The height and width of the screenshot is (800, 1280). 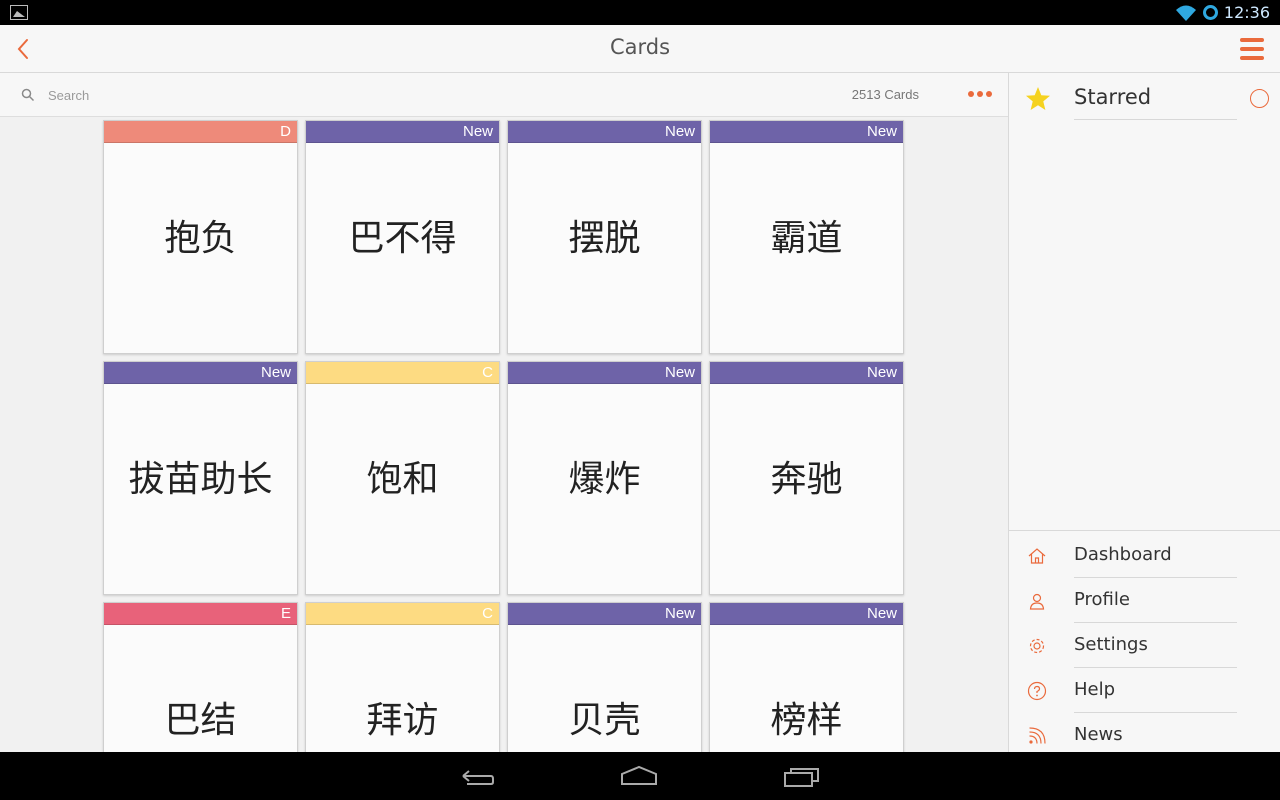 What do you see at coordinates (1037, 556) in the screenshot?
I see `home-icon` at bounding box center [1037, 556].